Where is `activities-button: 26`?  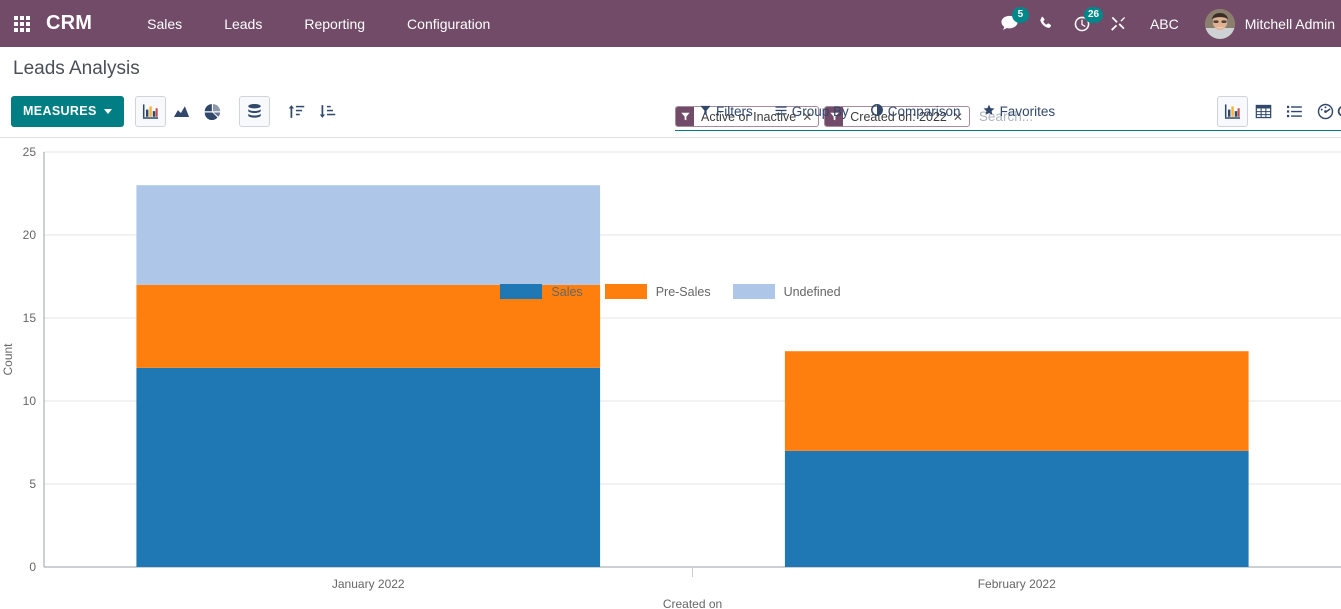
activities-button: 26 is located at coordinates (1084, 23).